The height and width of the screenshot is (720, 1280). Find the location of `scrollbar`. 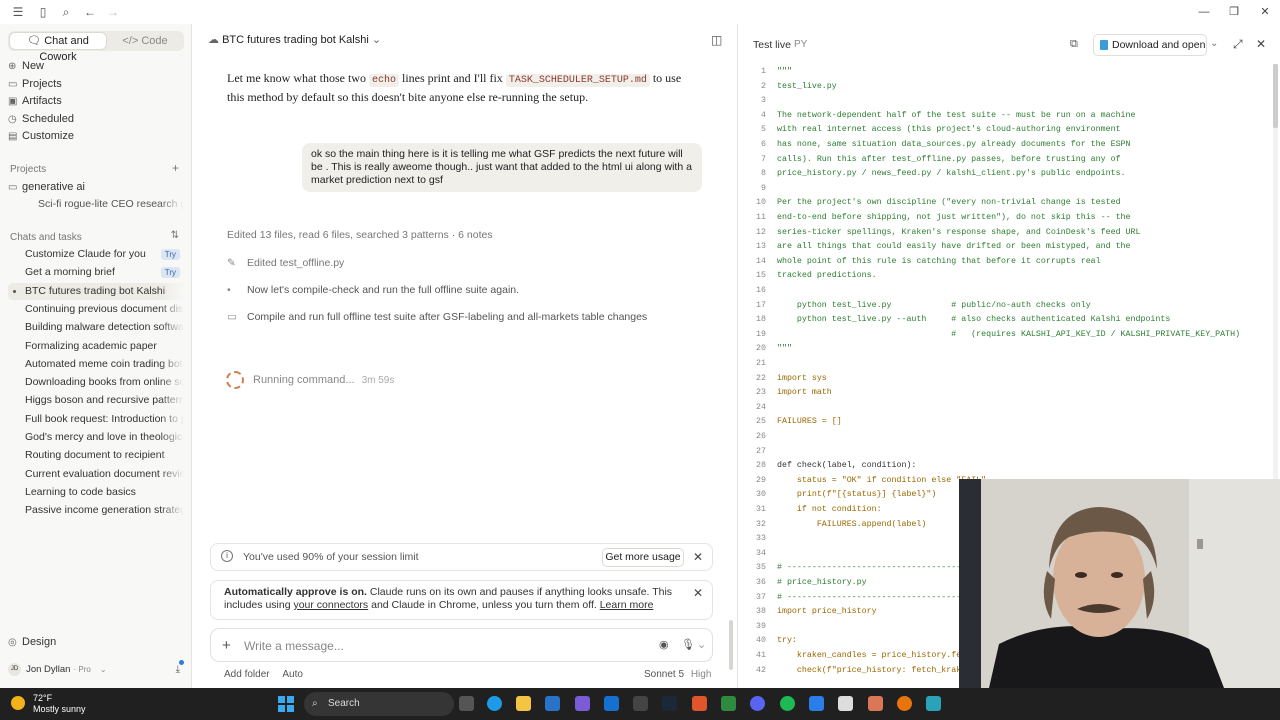

scrollbar is located at coordinates (731, 645).